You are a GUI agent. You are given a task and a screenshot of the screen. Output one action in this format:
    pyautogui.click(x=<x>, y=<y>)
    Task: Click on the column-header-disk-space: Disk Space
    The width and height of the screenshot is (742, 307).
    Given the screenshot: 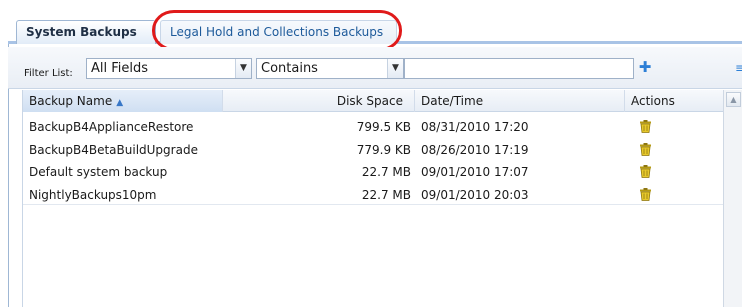 What is the action you would take?
    pyautogui.click(x=319, y=101)
    